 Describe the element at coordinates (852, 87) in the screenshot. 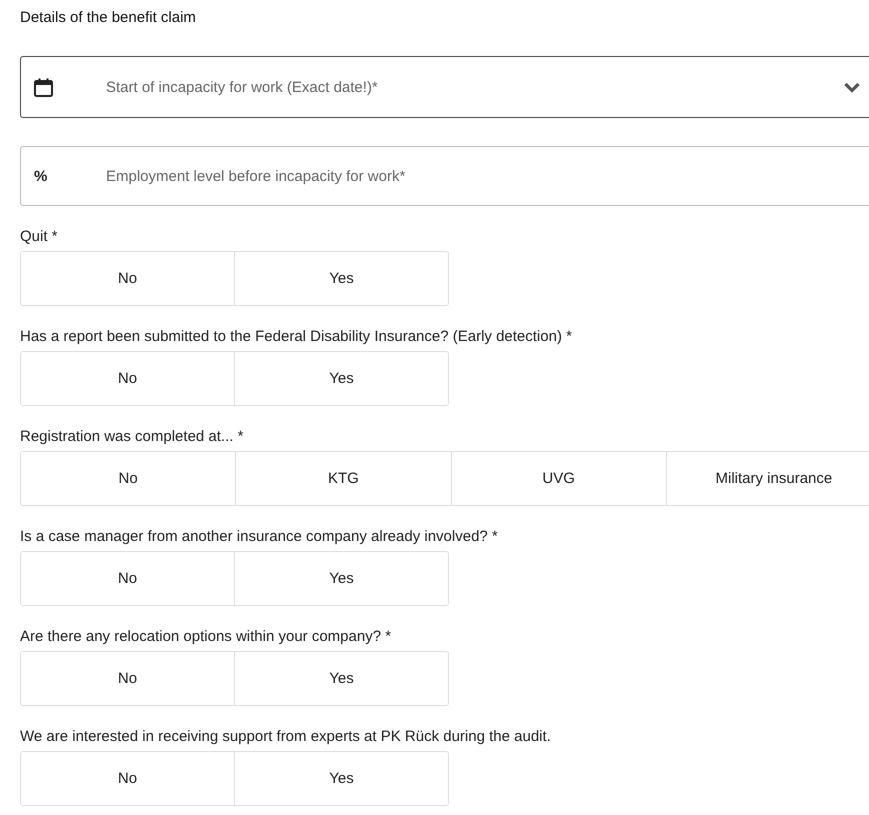

I see `chevron-down-icon` at that location.